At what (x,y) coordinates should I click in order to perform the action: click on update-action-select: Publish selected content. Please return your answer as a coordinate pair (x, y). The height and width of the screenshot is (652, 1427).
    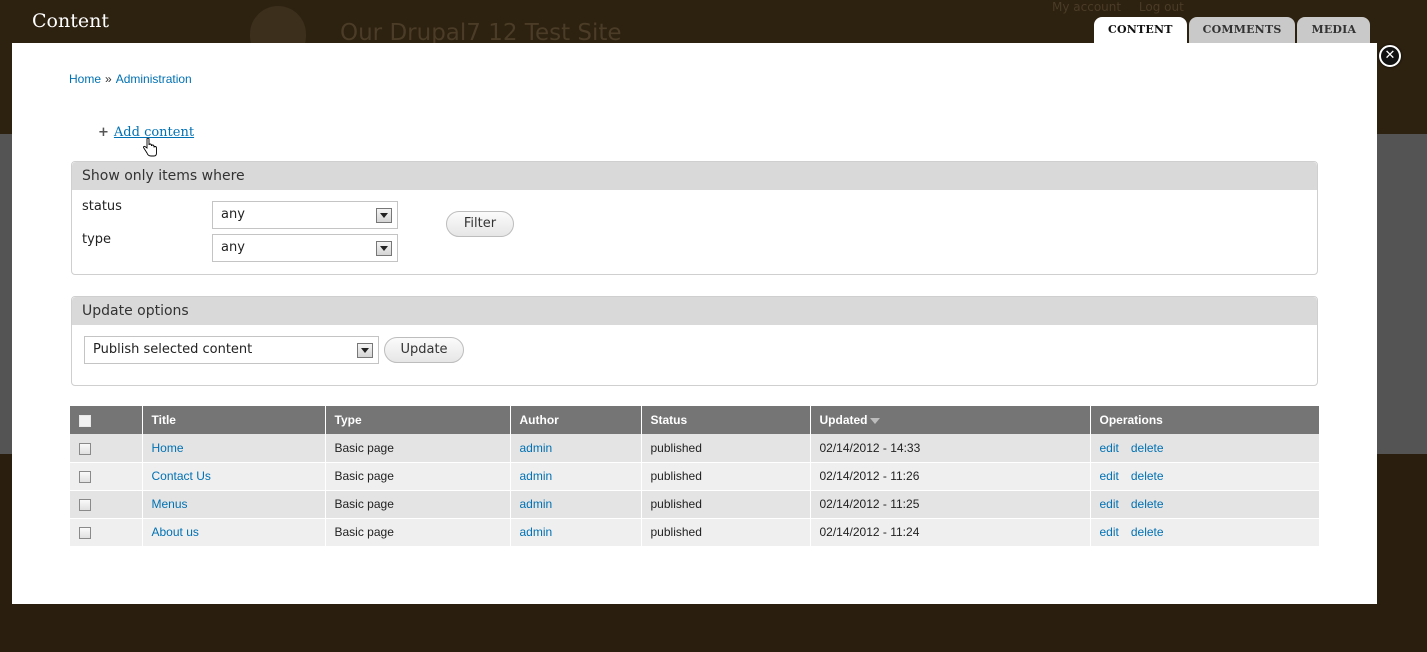
    Looking at the image, I should click on (231, 350).